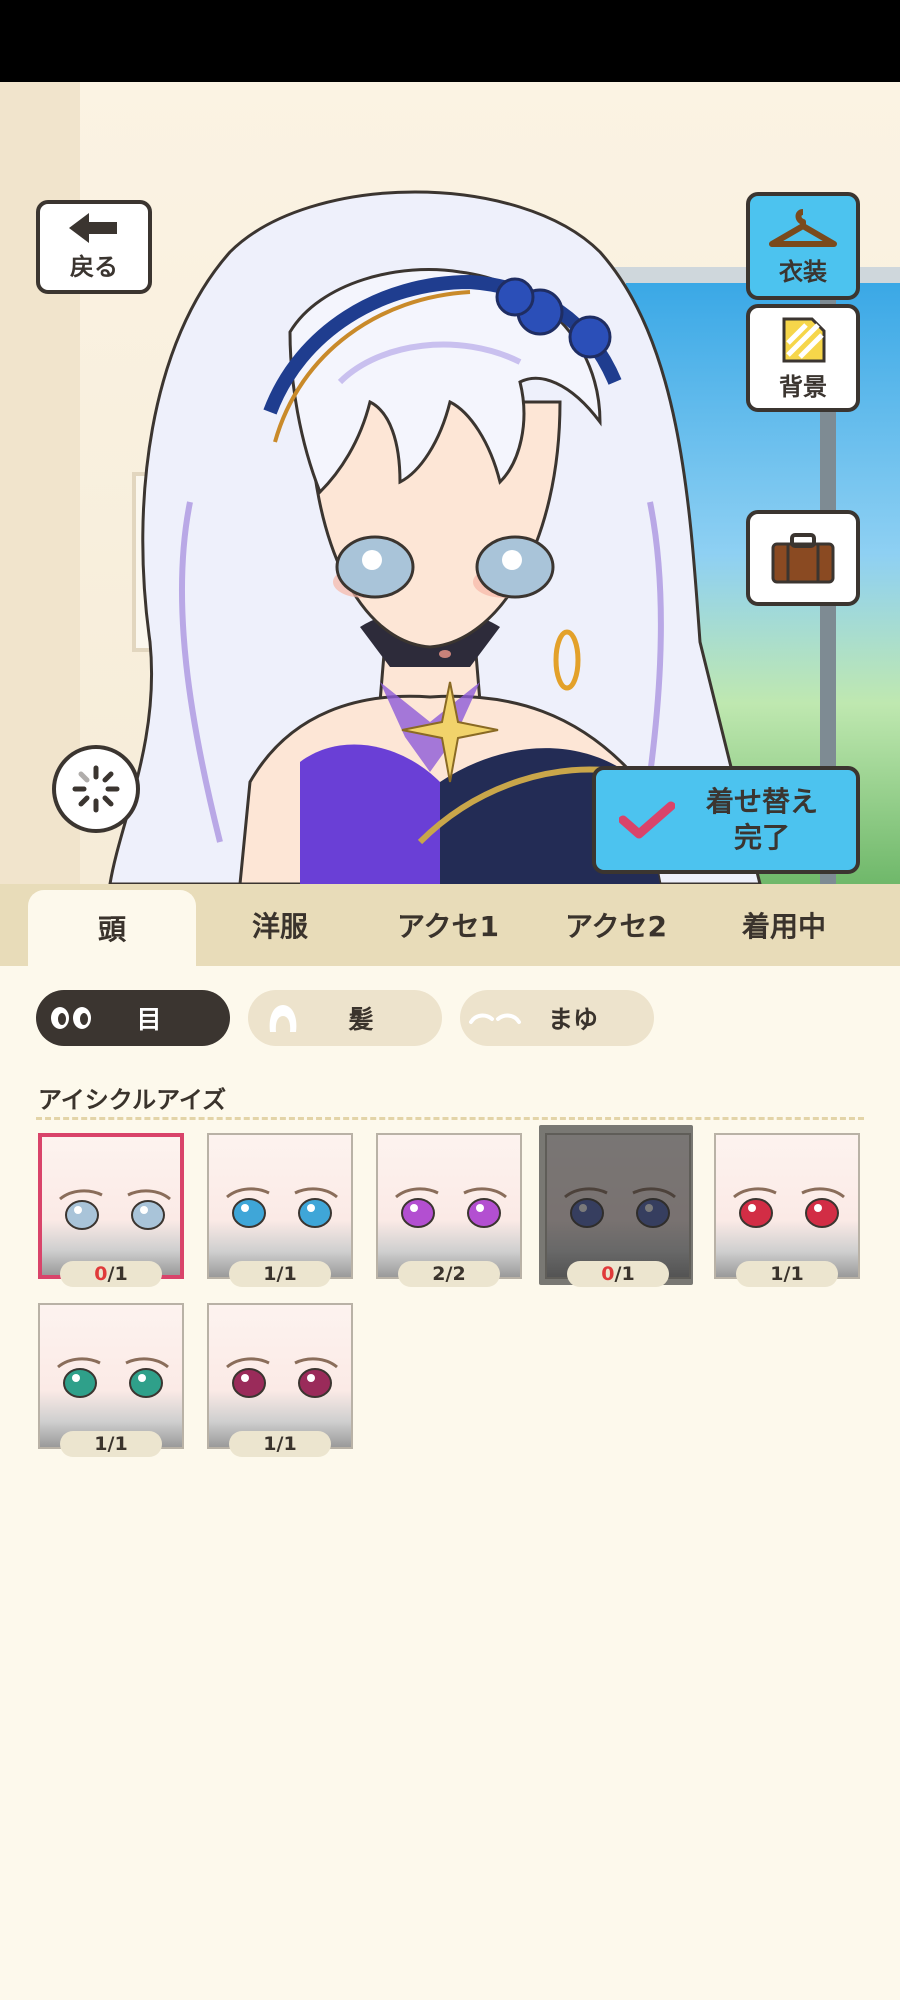 This screenshot has height=2000, width=900. Describe the element at coordinates (94, 247) in the screenshot. I see `back-button: 戻る` at that location.